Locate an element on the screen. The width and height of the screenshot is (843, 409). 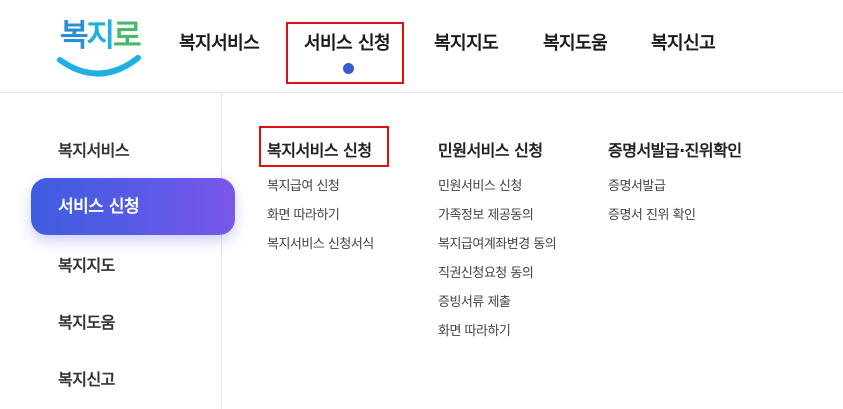
logo-smile-icon is located at coordinates (99, 66).